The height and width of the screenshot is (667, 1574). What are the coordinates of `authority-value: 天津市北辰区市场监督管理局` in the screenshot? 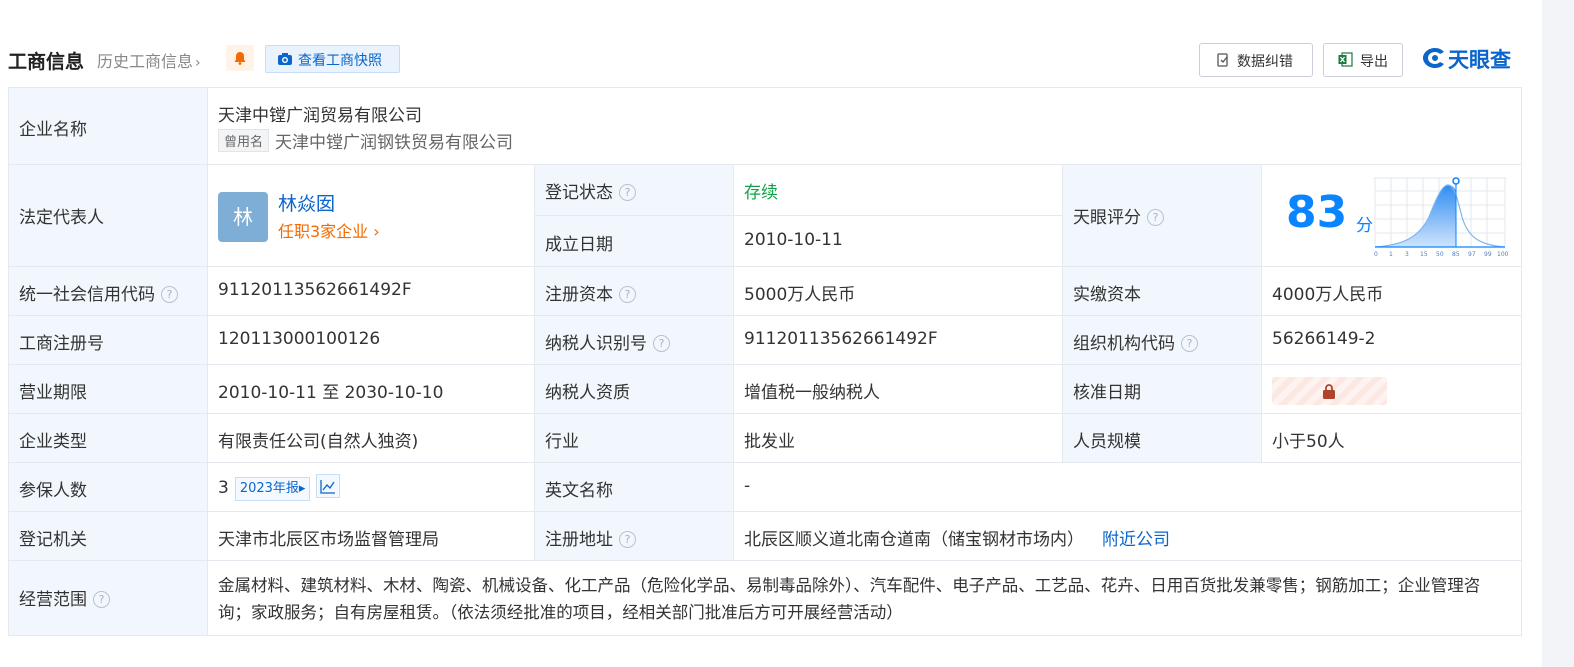 It's located at (328, 540).